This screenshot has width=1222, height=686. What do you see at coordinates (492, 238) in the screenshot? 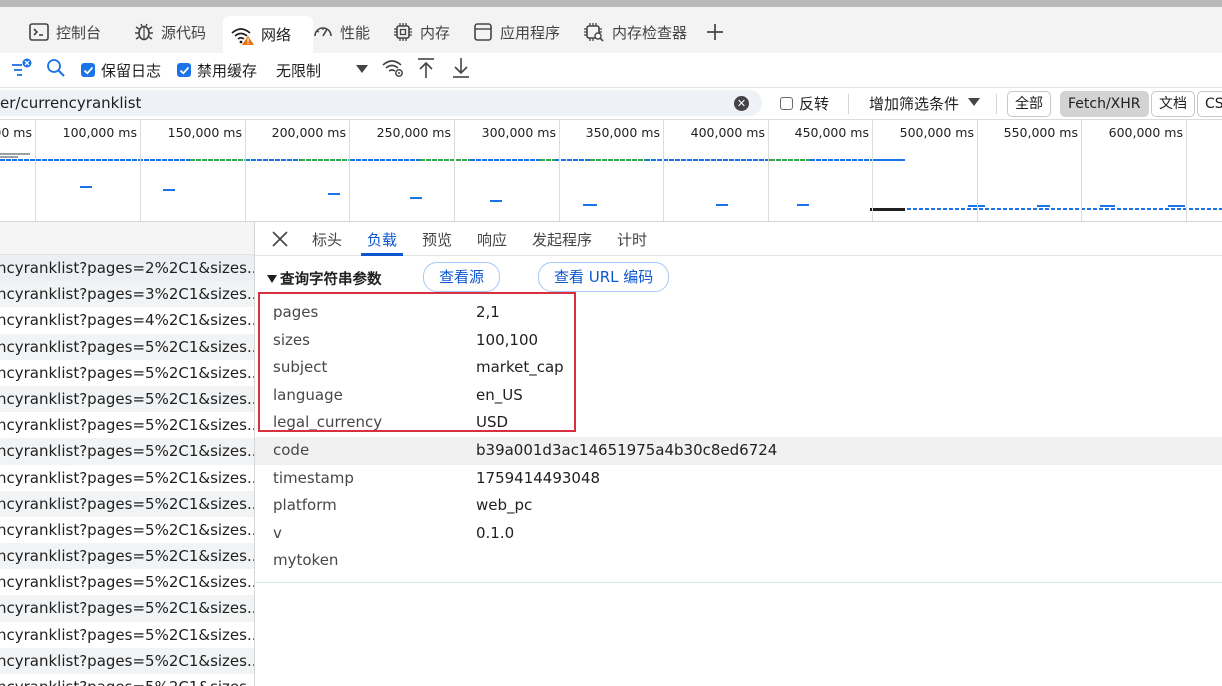
I see `tab-response: 响应` at bounding box center [492, 238].